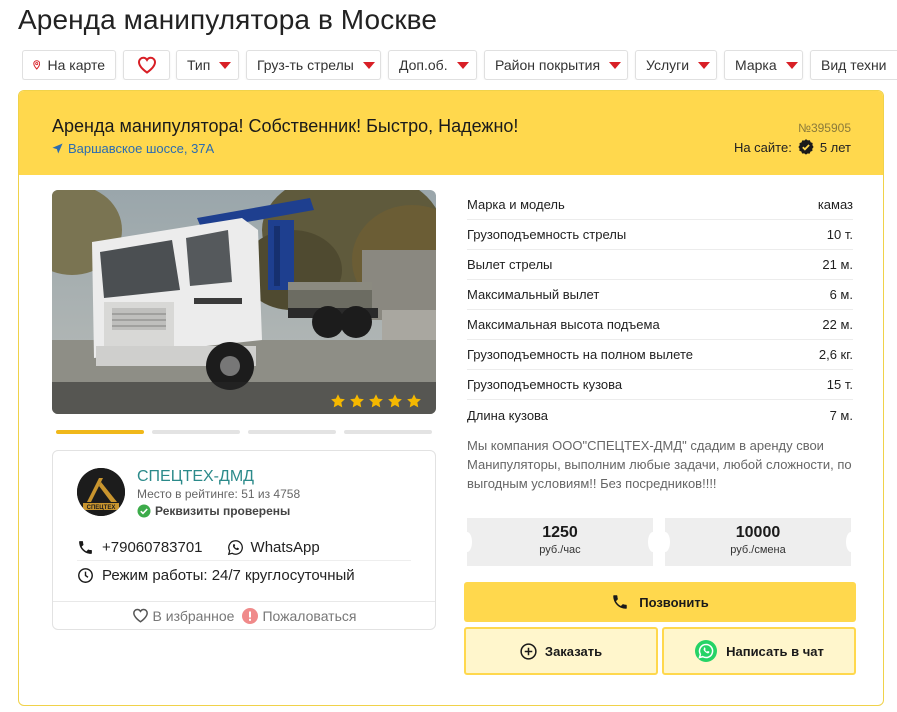 The width and height of the screenshot is (897, 712). Describe the element at coordinates (533, 294) in the screenshot. I see `spec-label: Максимальный вылет` at that location.